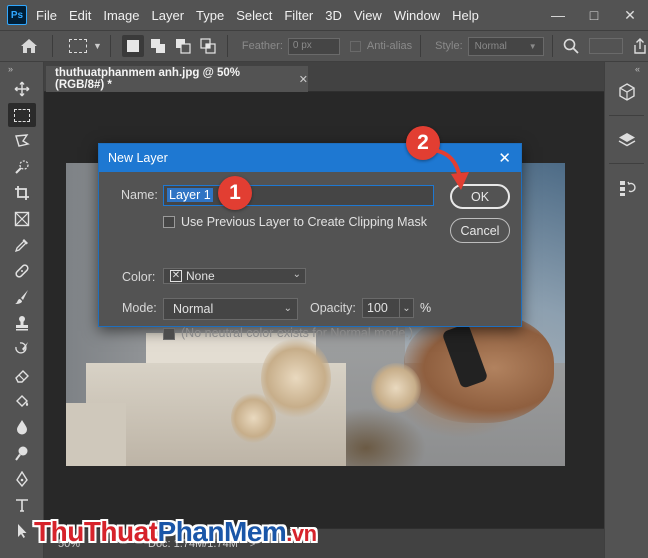 The width and height of the screenshot is (648, 558). Describe the element at coordinates (355, 46) in the screenshot. I see `anti-alias-checkbox` at that location.